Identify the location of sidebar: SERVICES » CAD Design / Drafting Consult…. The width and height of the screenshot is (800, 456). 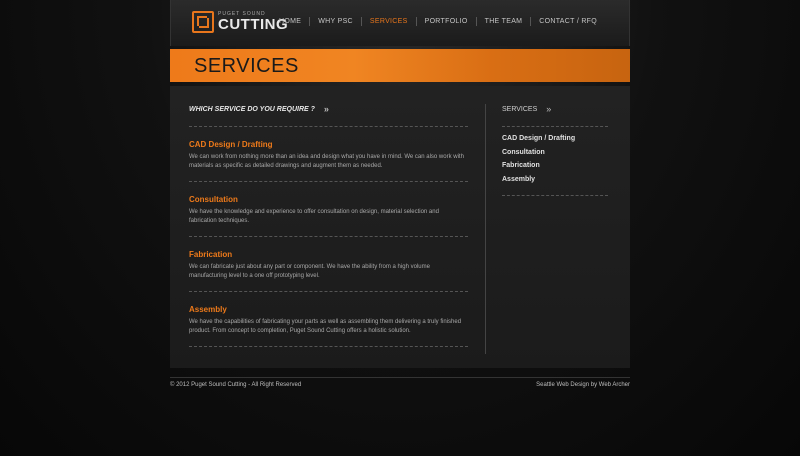
(555, 150).